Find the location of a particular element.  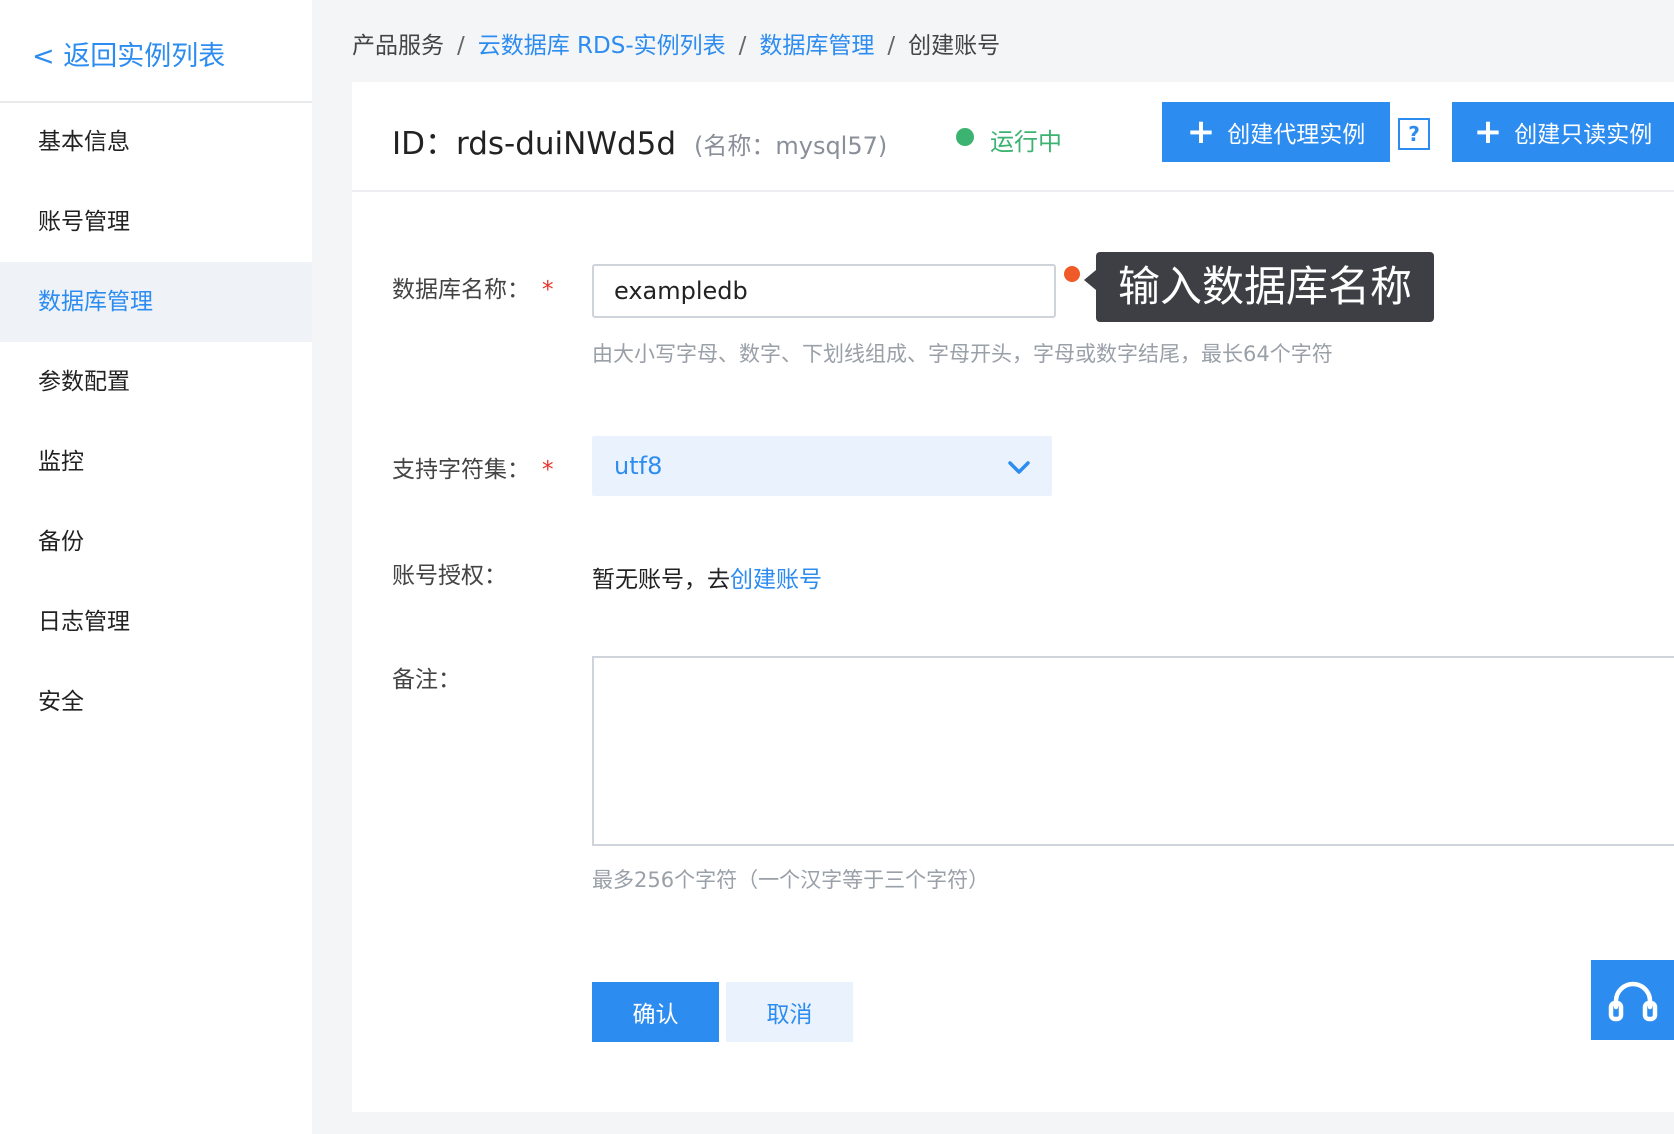

charset-selected-value: utf8 is located at coordinates (638, 466).